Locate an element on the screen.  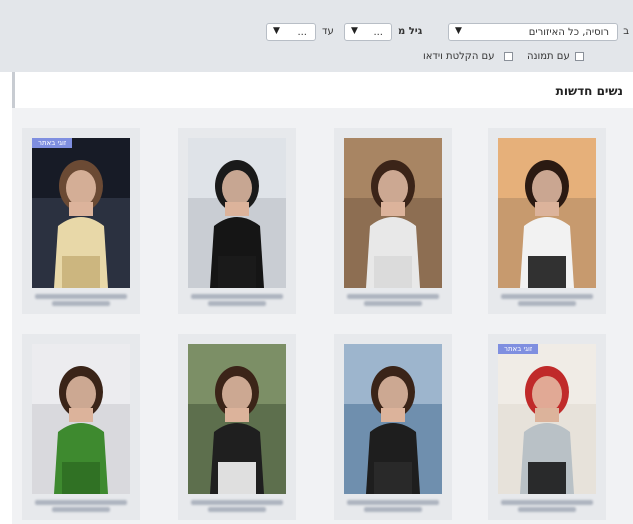
with-video-checkbox is located at coordinates (508, 56).